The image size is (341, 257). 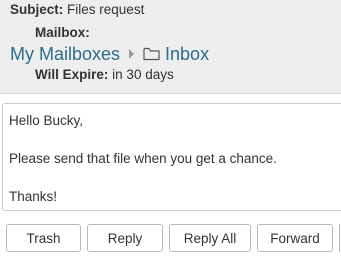 What do you see at coordinates (65, 54) in the screenshot?
I see `breadcrumb-my-mailboxes-link: My Mailboxes` at bounding box center [65, 54].